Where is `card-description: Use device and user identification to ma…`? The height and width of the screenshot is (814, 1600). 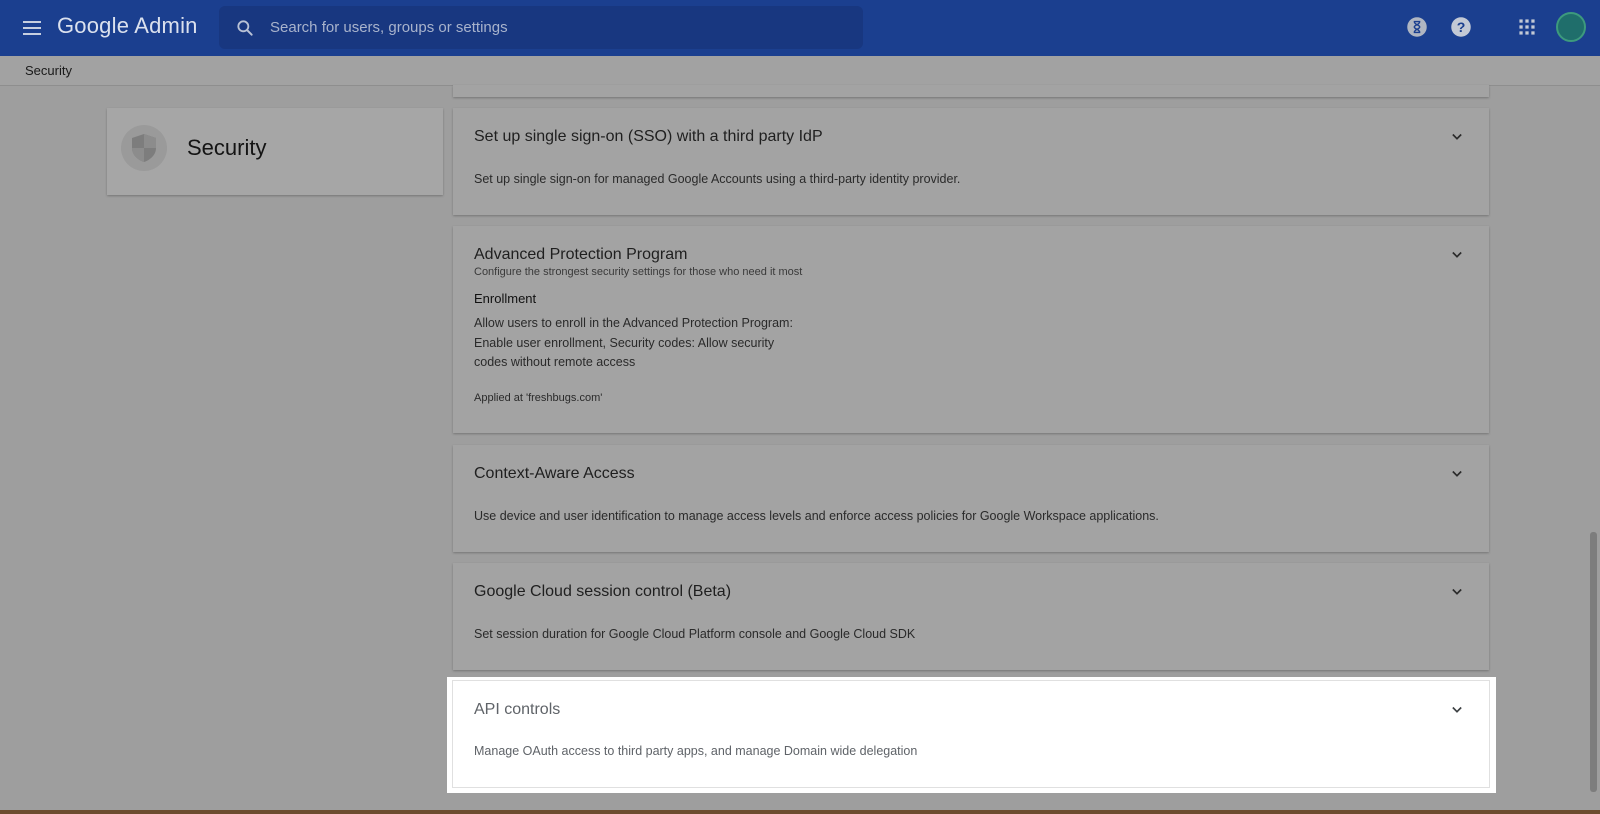
card-description: Use device and user identification to ma… is located at coordinates (816, 516).